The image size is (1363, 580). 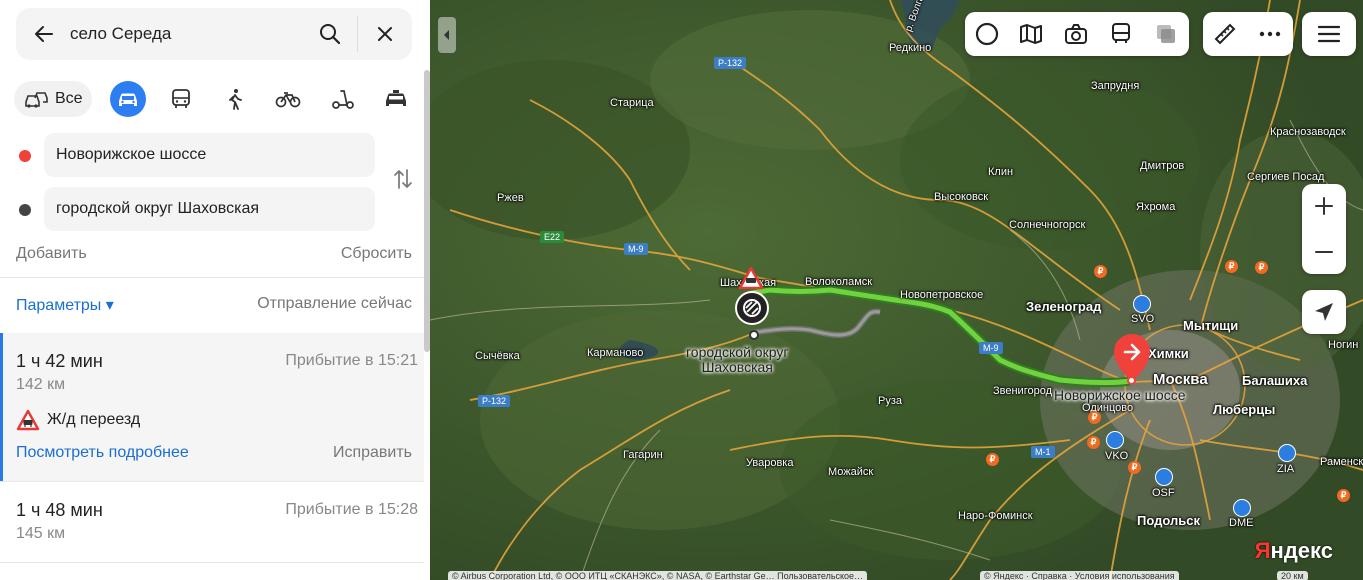 I want to click on place-label: Редкино, so click(x=910, y=48).